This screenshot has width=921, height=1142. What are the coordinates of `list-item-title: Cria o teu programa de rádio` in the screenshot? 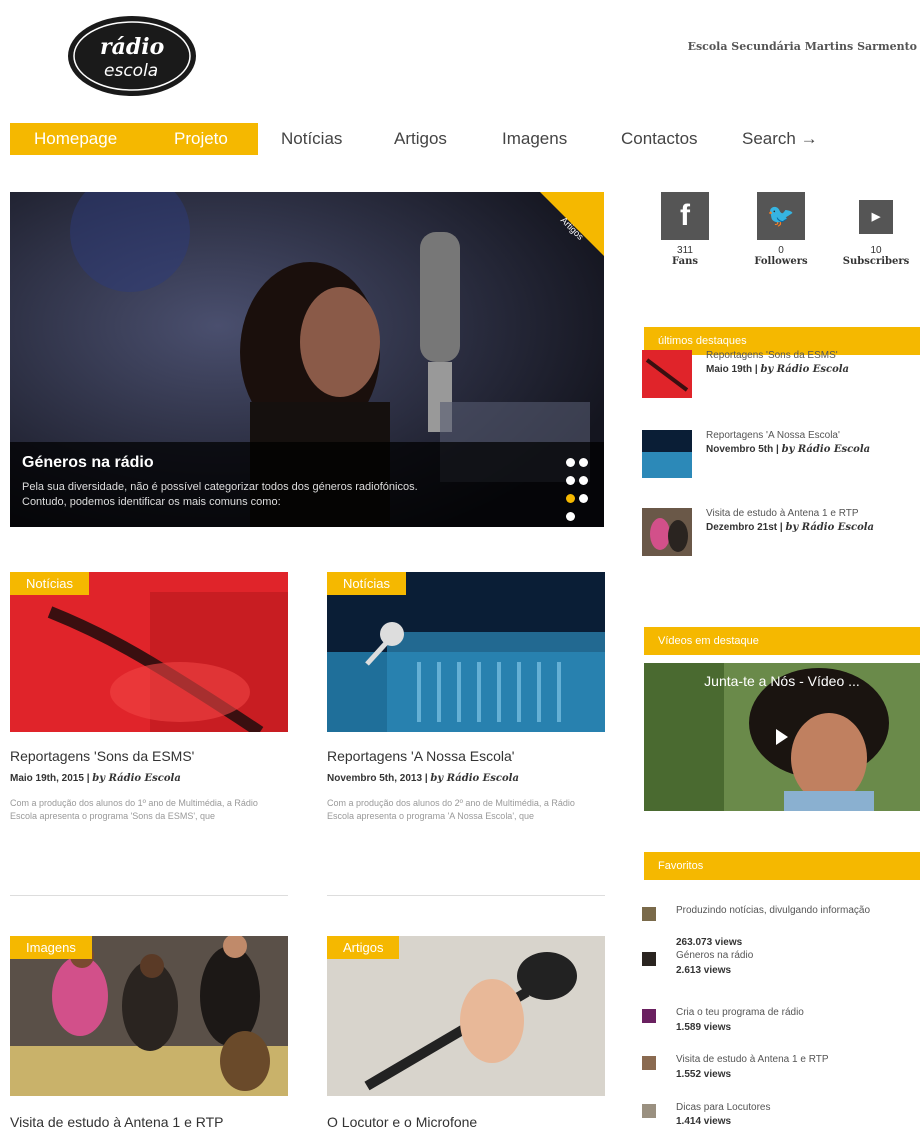 It's located at (786, 1013).